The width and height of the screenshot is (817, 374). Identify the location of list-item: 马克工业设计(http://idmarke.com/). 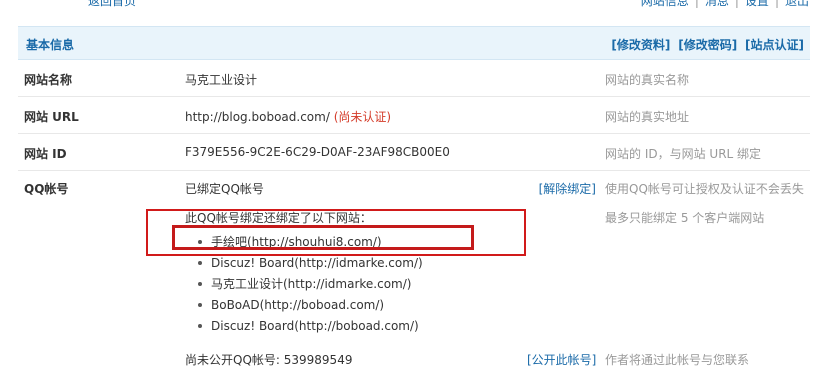
(304, 286).